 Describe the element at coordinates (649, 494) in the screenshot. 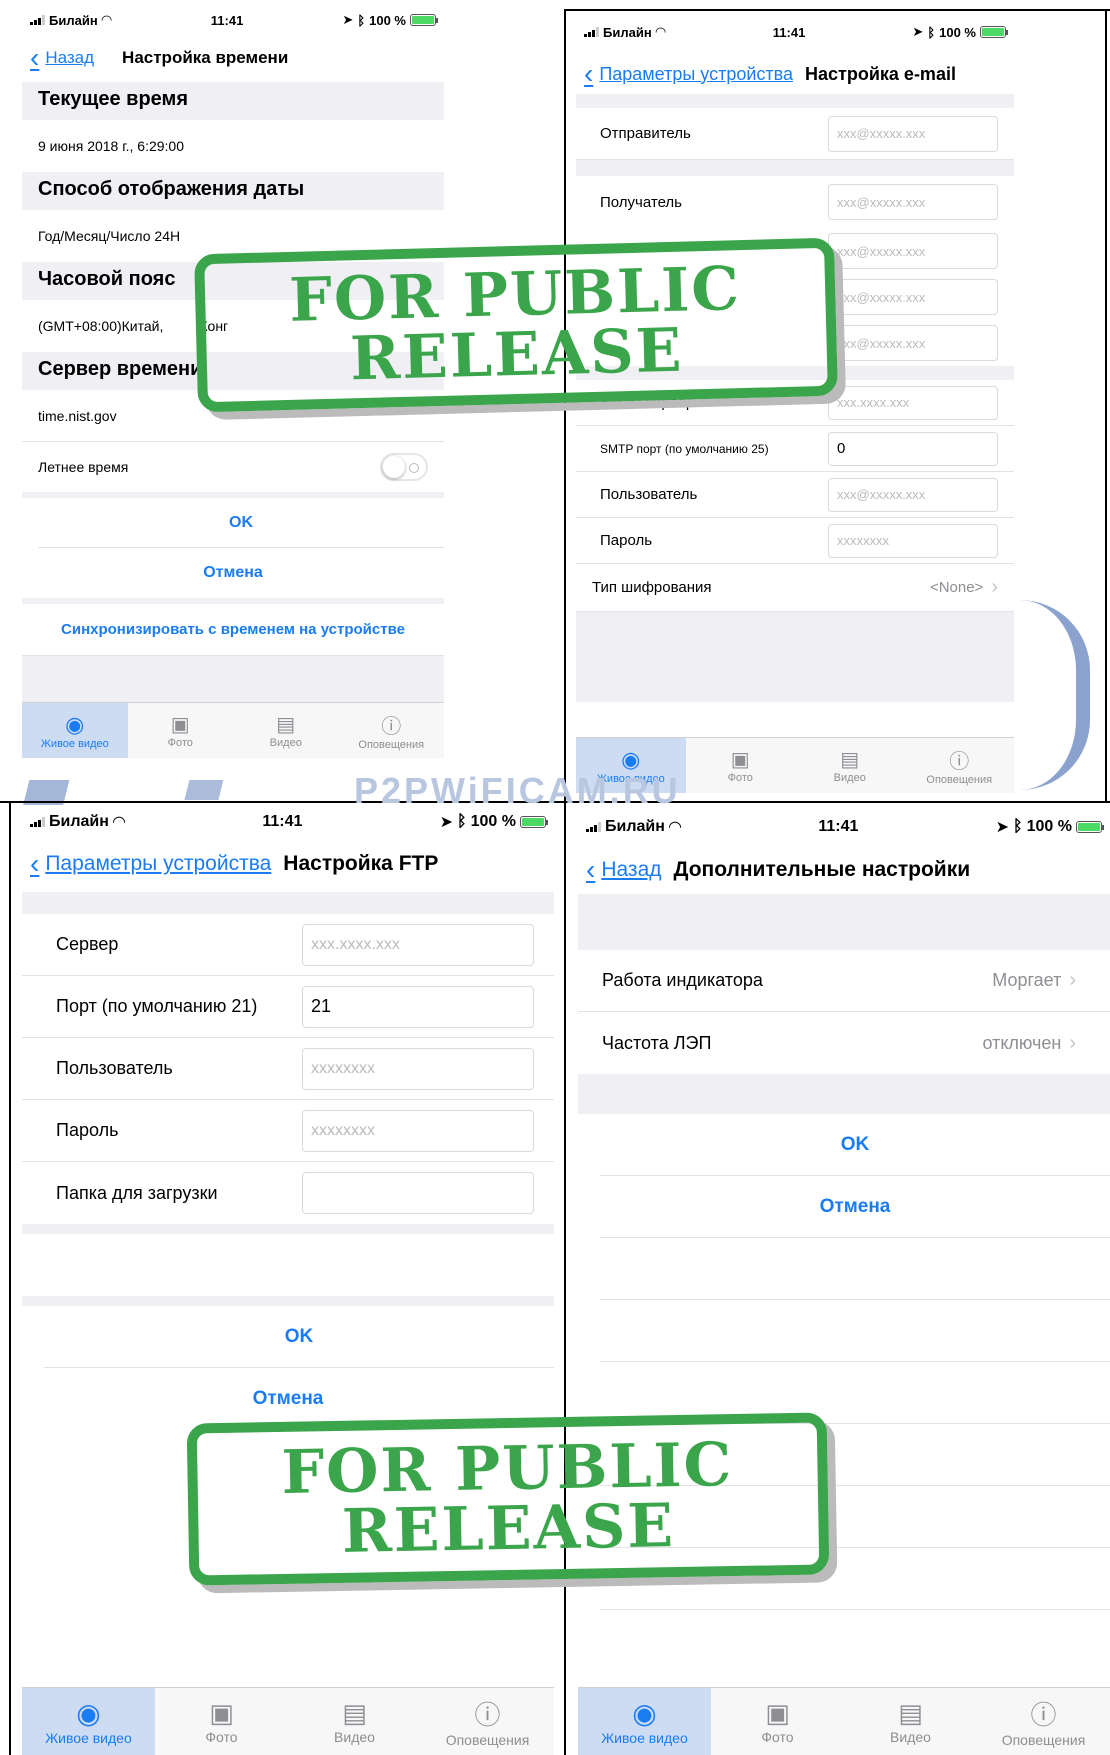

I see `smtp-user-label: Пользователь` at that location.